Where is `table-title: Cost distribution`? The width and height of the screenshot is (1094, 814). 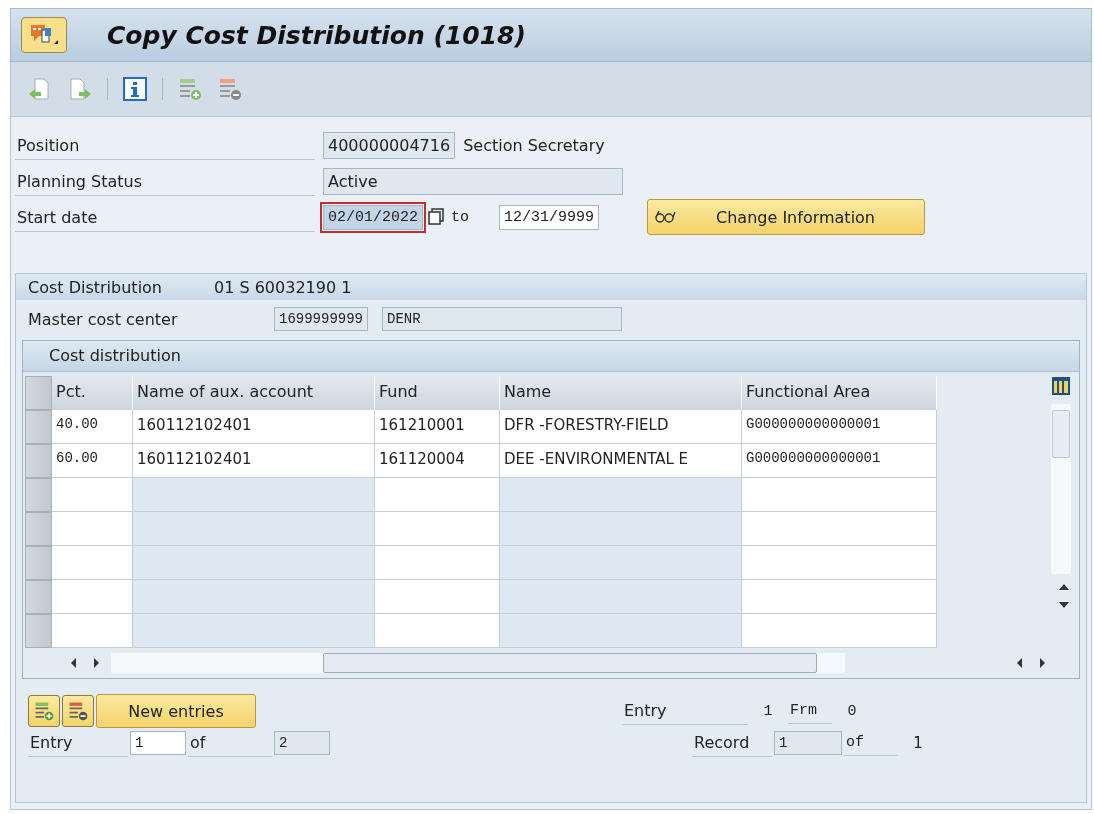 table-title: Cost distribution is located at coordinates (551, 356).